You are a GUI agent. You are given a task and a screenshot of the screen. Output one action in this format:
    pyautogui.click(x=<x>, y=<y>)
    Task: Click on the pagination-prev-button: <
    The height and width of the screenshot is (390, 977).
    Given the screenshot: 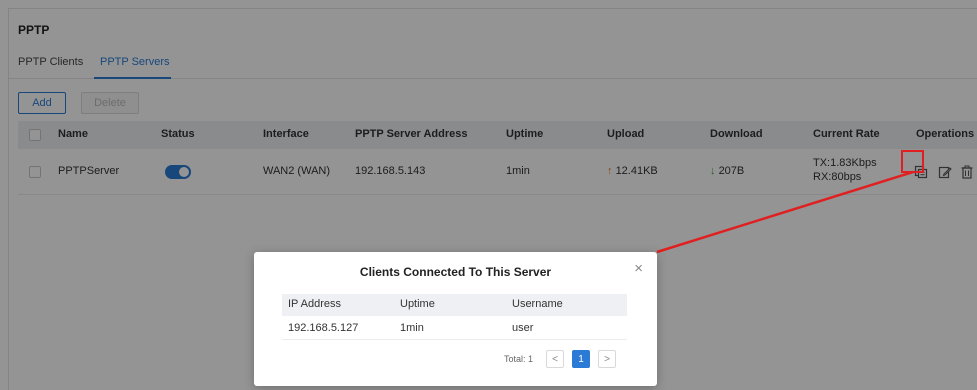 What is the action you would take?
    pyautogui.click(x=555, y=359)
    